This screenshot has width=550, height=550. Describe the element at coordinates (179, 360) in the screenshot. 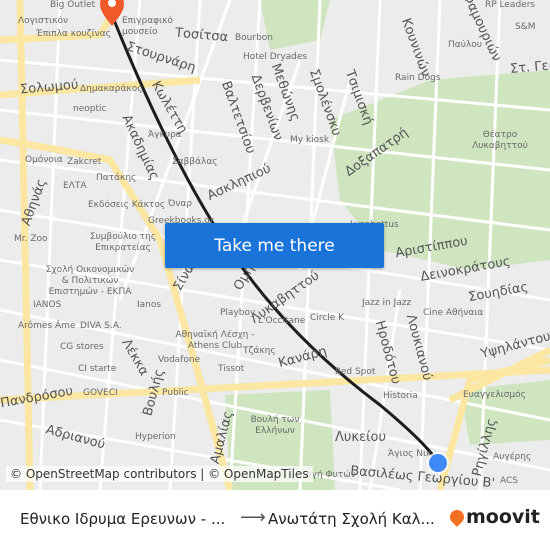

I see `place-label: Vodafone` at that location.